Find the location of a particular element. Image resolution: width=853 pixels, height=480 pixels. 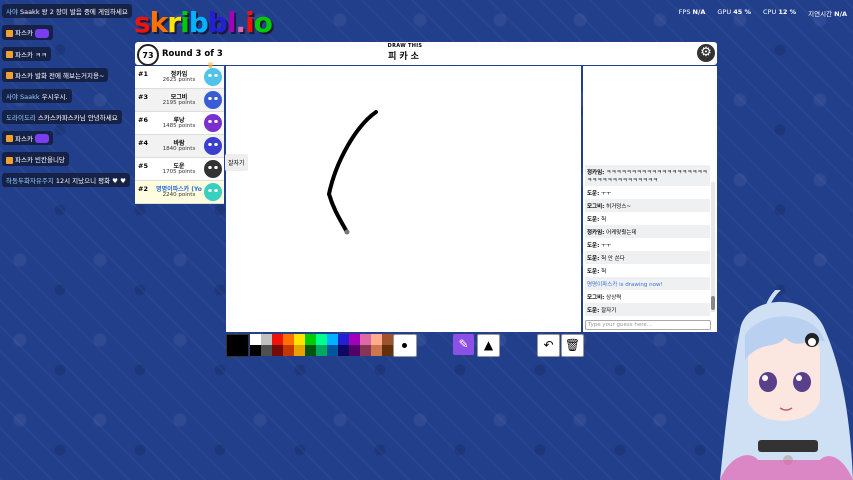

cpu-stat: CPU 12 % is located at coordinates (780, 12).